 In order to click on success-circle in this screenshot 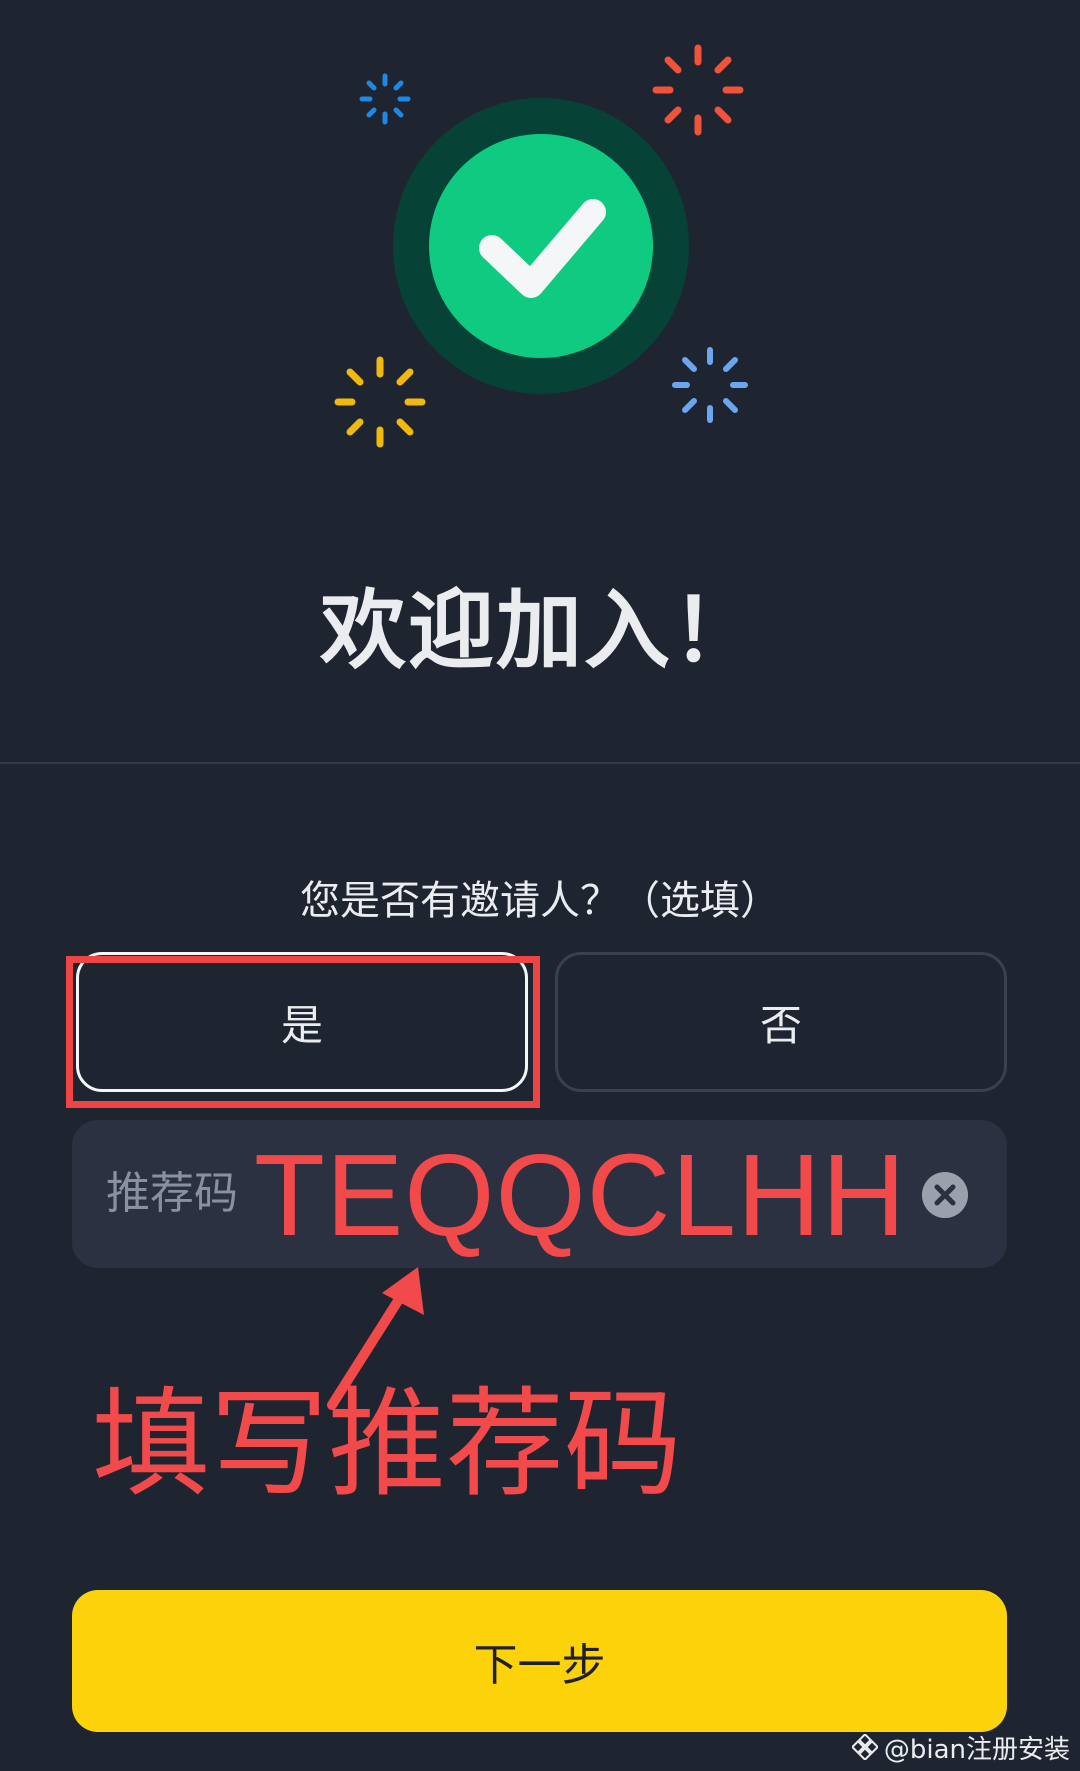, I will do `click(541, 246)`.